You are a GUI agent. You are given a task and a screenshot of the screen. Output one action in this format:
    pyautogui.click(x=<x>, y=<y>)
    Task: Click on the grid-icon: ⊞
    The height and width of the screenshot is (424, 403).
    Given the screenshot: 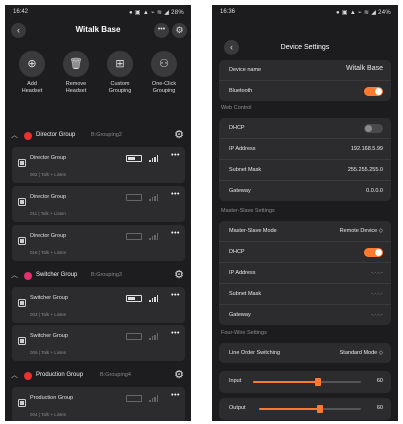 What is the action you would take?
    pyautogui.click(x=120, y=64)
    